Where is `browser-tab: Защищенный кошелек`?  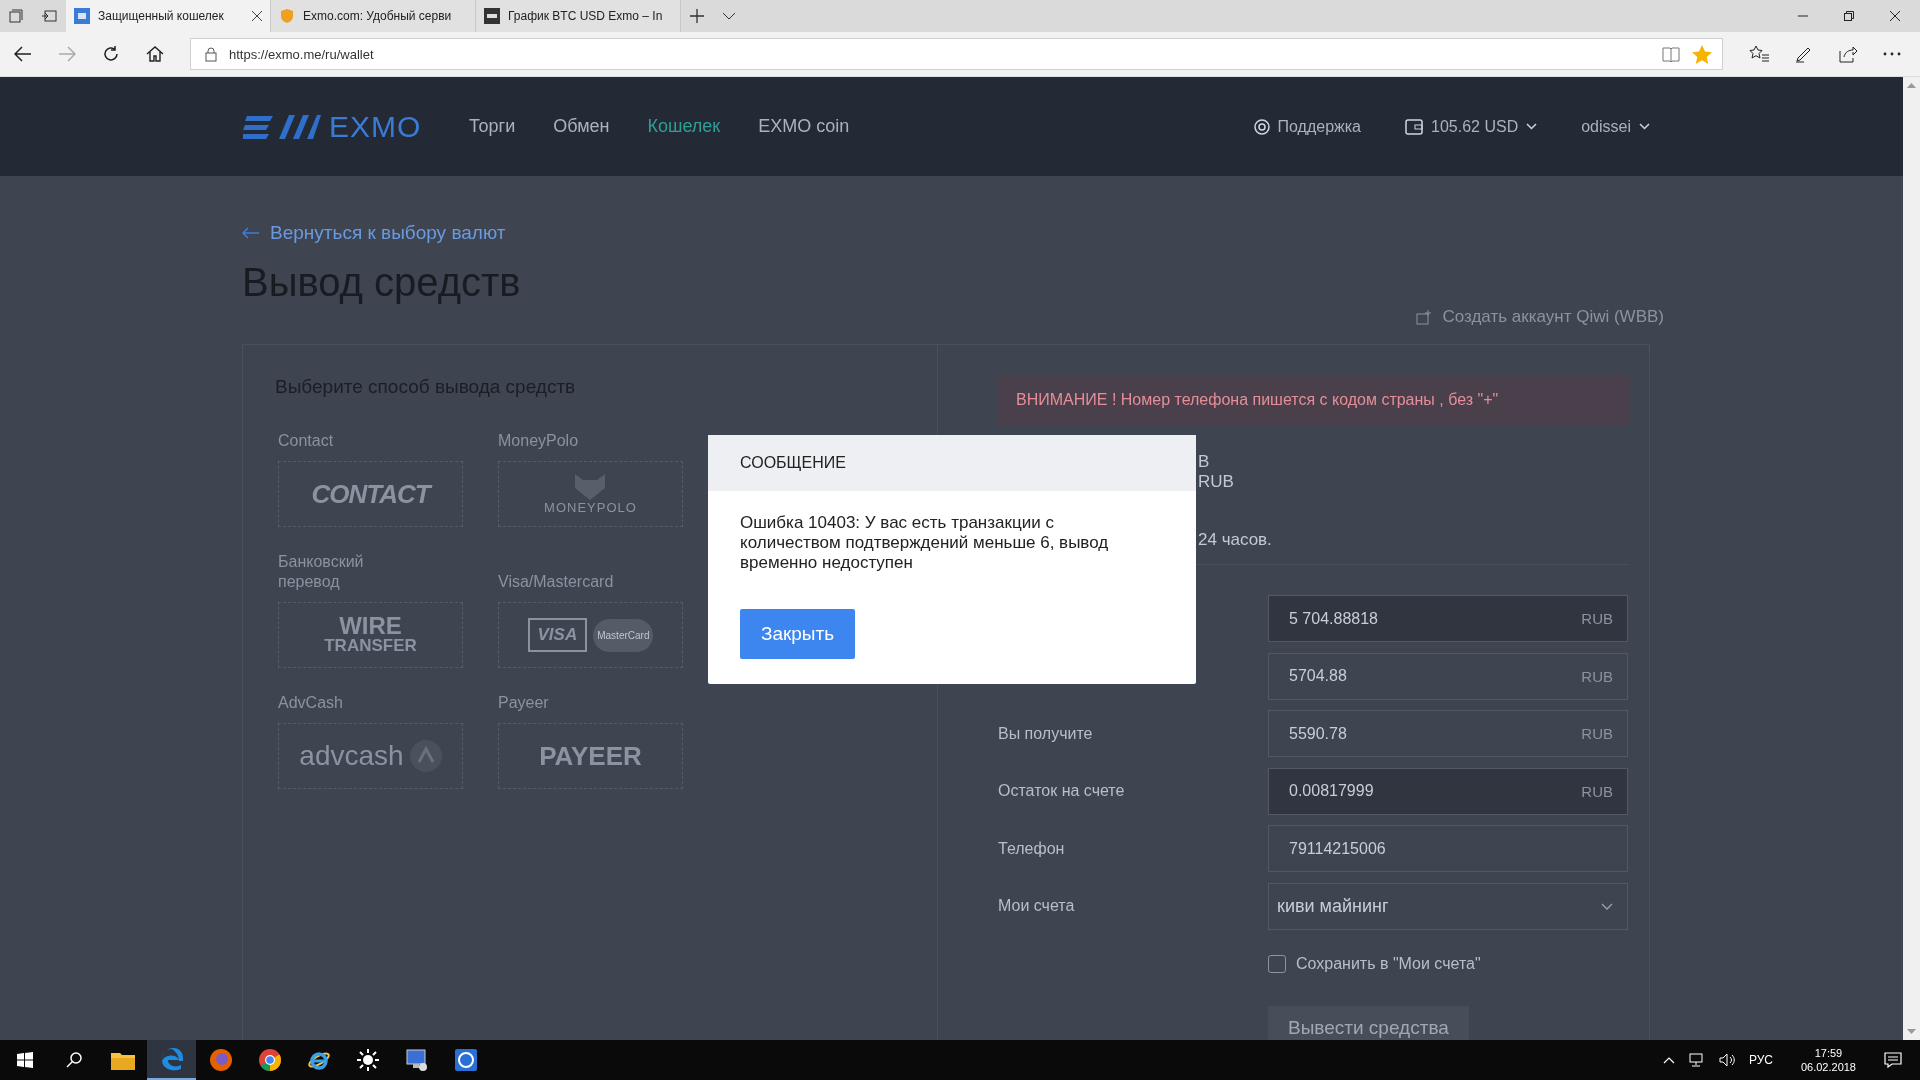
browser-tab: Защищенный кошелек is located at coordinates (168, 16).